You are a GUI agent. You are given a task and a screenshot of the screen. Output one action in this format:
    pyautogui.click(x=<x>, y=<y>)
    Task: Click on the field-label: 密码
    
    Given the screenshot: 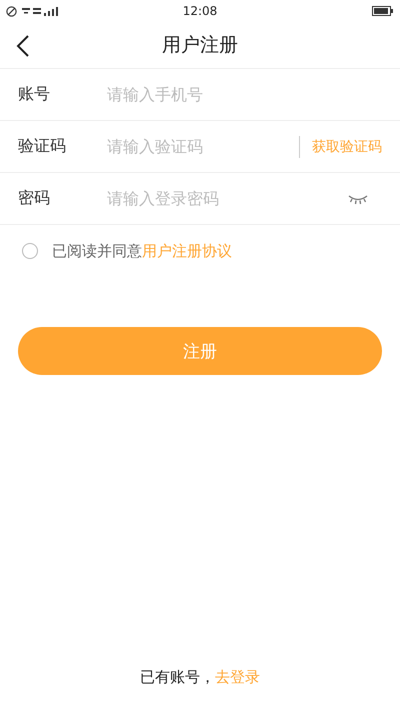 What is the action you would take?
    pyautogui.click(x=34, y=198)
    